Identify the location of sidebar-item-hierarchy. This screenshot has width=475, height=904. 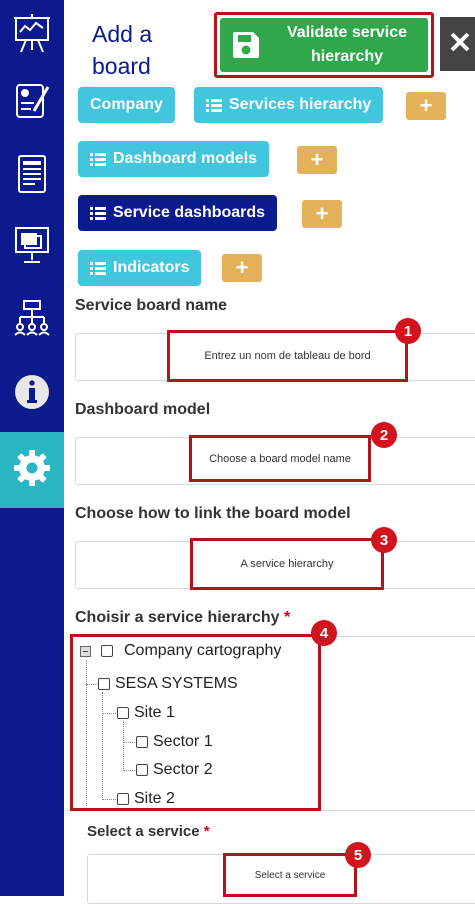
(32, 319).